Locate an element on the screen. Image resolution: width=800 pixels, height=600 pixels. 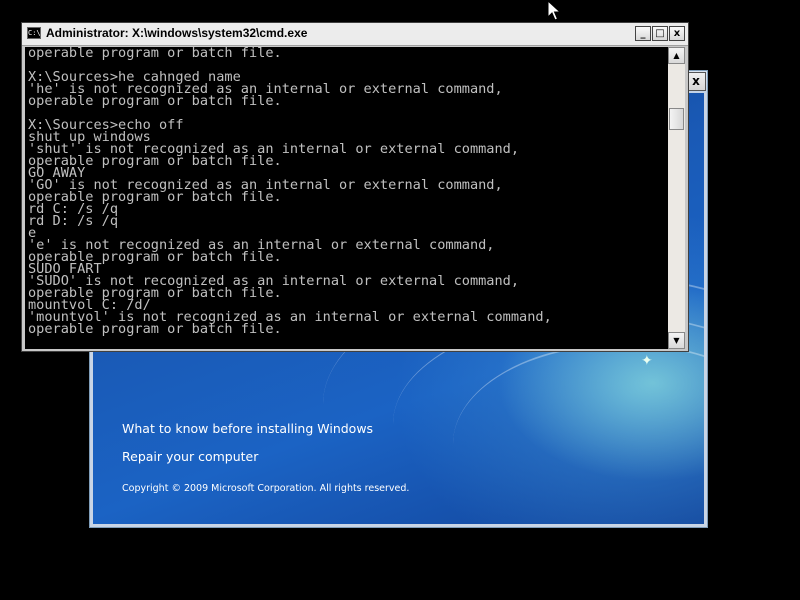
repair-your-computer-link: Repair your computer is located at coordinates (247, 456).